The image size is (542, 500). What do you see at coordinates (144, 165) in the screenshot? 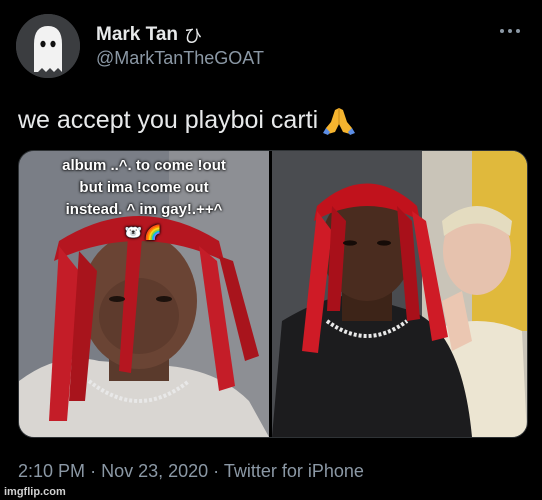
I see `caption-line: album ..^. to come !out` at bounding box center [144, 165].